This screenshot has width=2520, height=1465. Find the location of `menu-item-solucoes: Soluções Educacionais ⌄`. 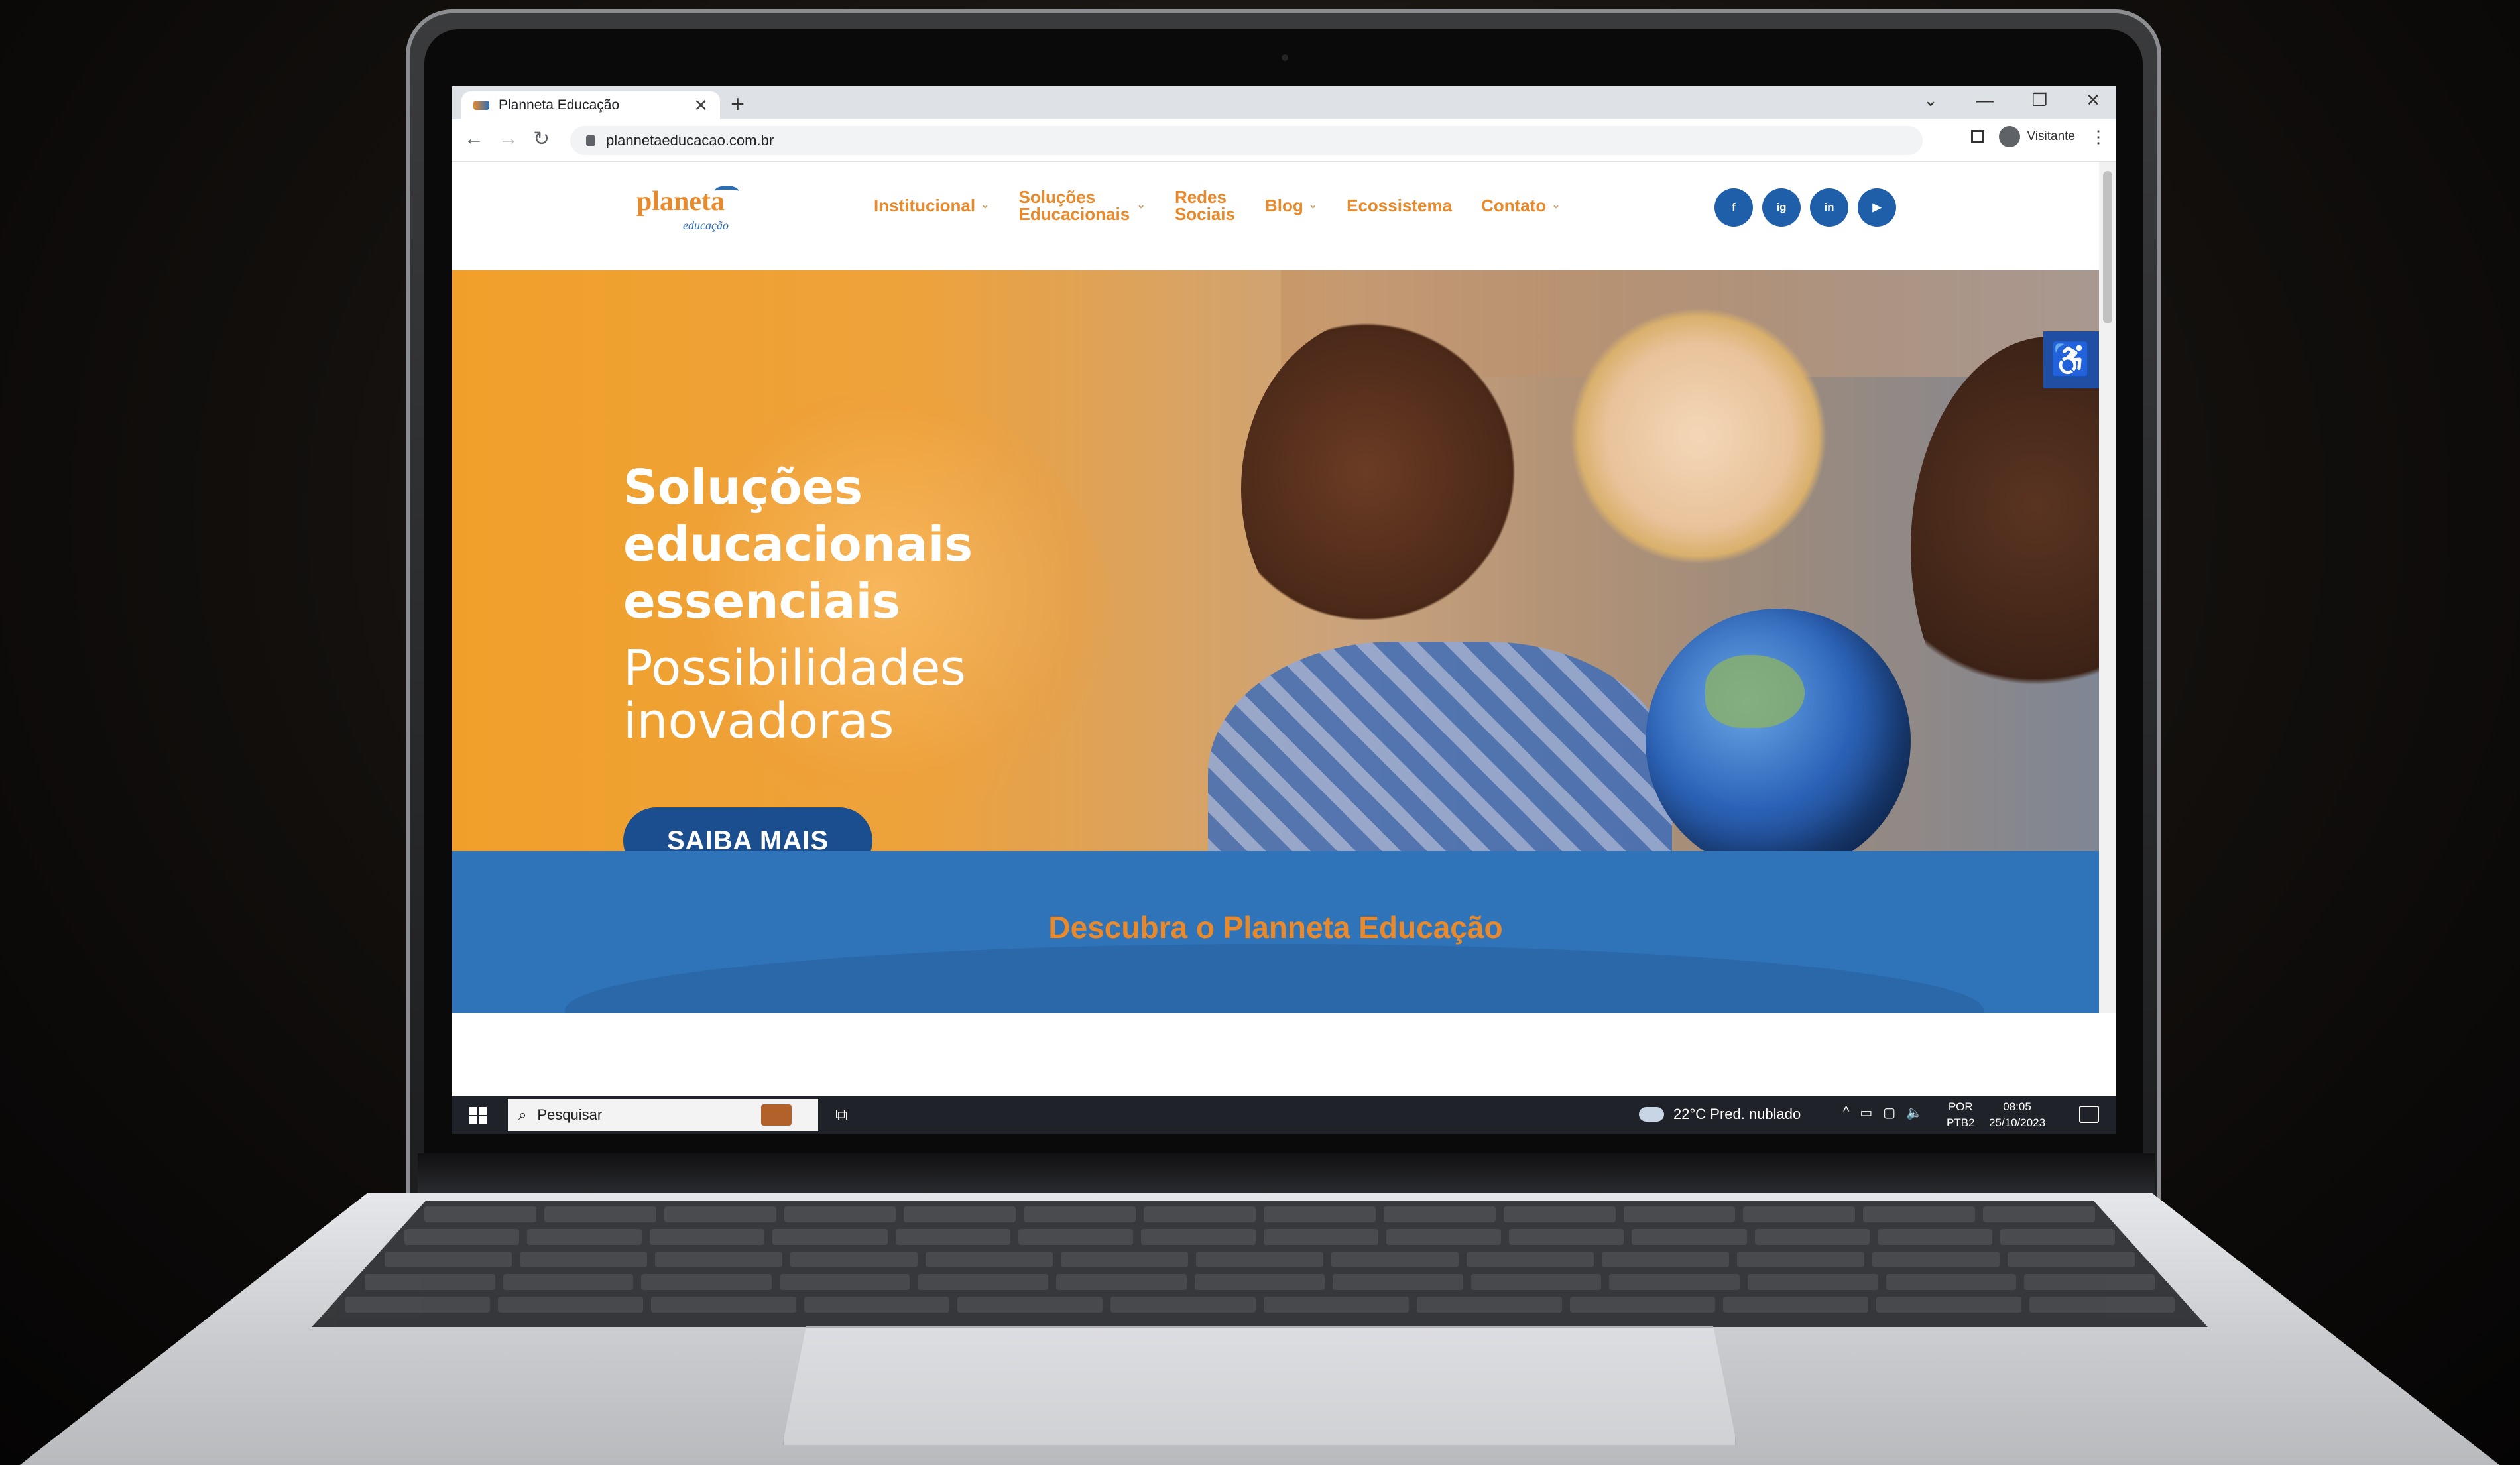

menu-item-solucoes: Soluções Educacionais ⌄ is located at coordinates (1082, 205).